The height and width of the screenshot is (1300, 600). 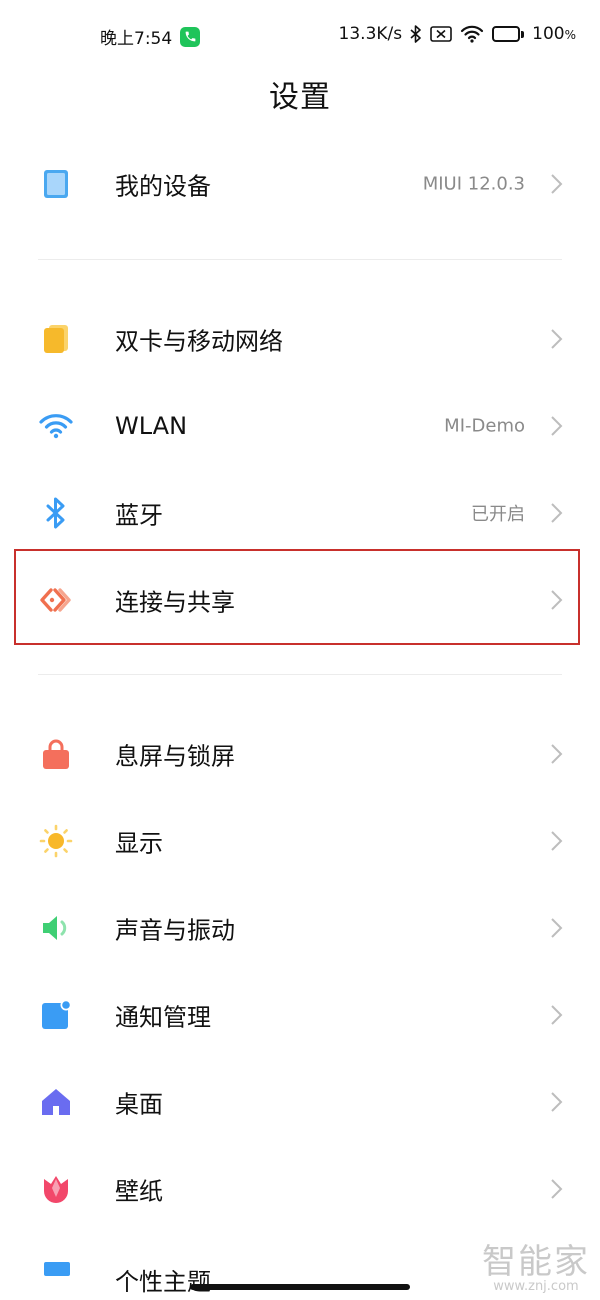 What do you see at coordinates (56, 754) in the screenshot?
I see `lock-icon` at bounding box center [56, 754].